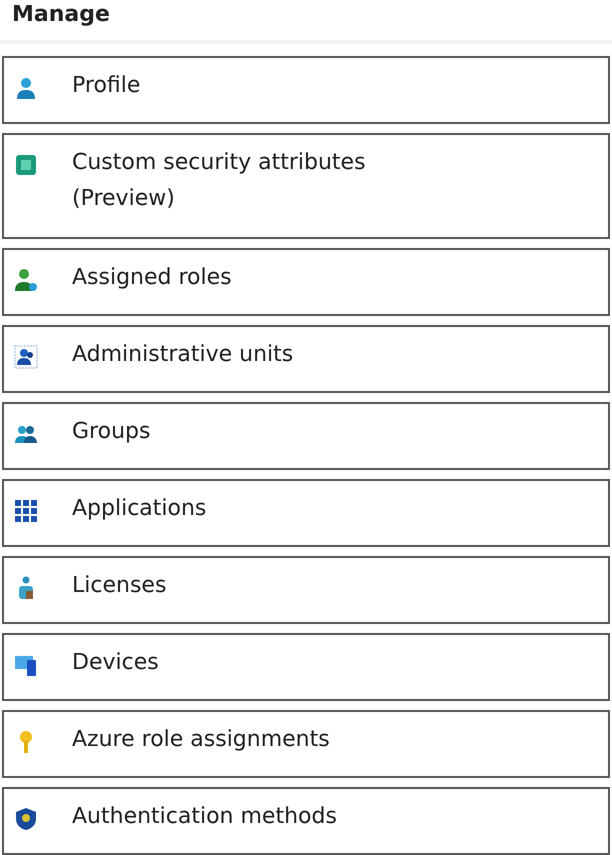 This screenshot has height=855, width=612. Describe the element at coordinates (306, 513) in the screenshot. I see `nav-item: Applications` at that location.